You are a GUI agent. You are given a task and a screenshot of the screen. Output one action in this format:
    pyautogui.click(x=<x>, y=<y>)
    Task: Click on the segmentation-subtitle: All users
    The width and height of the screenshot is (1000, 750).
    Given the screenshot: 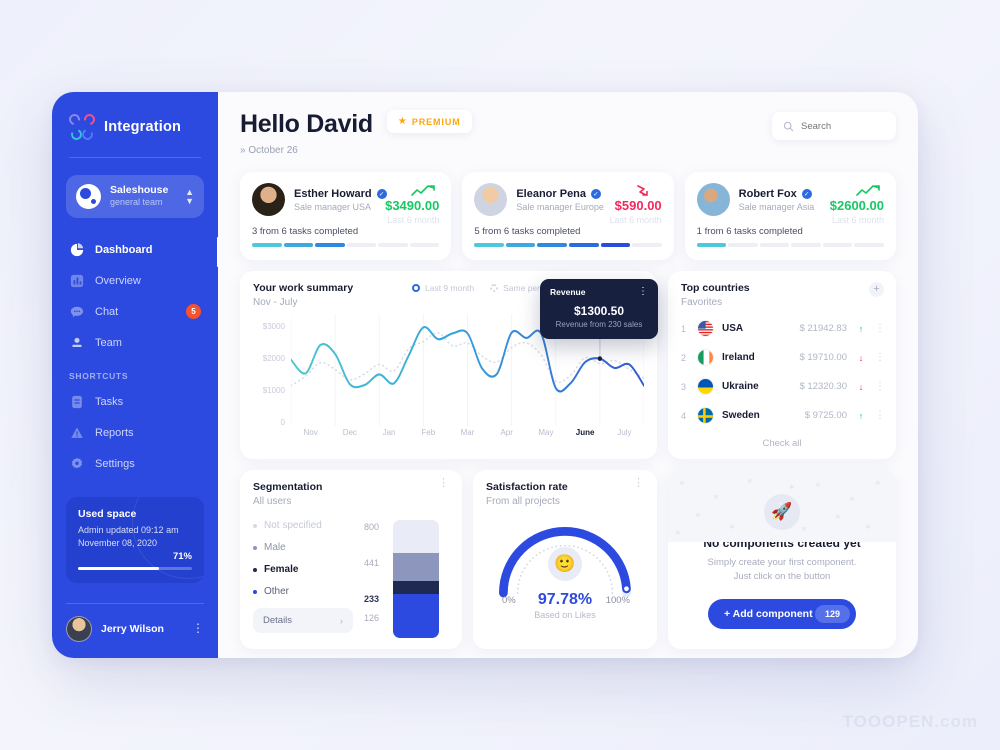 What is the action you would take?
    pyautogui.click(x=272, y=501)
    